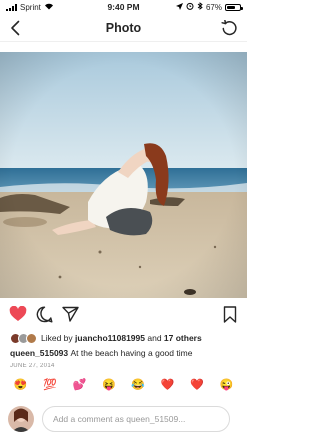 This screenshot has height=440, width=320. Describe the element at coordinates (123, 314) in the screenshot. I see `post-actions` at that location.